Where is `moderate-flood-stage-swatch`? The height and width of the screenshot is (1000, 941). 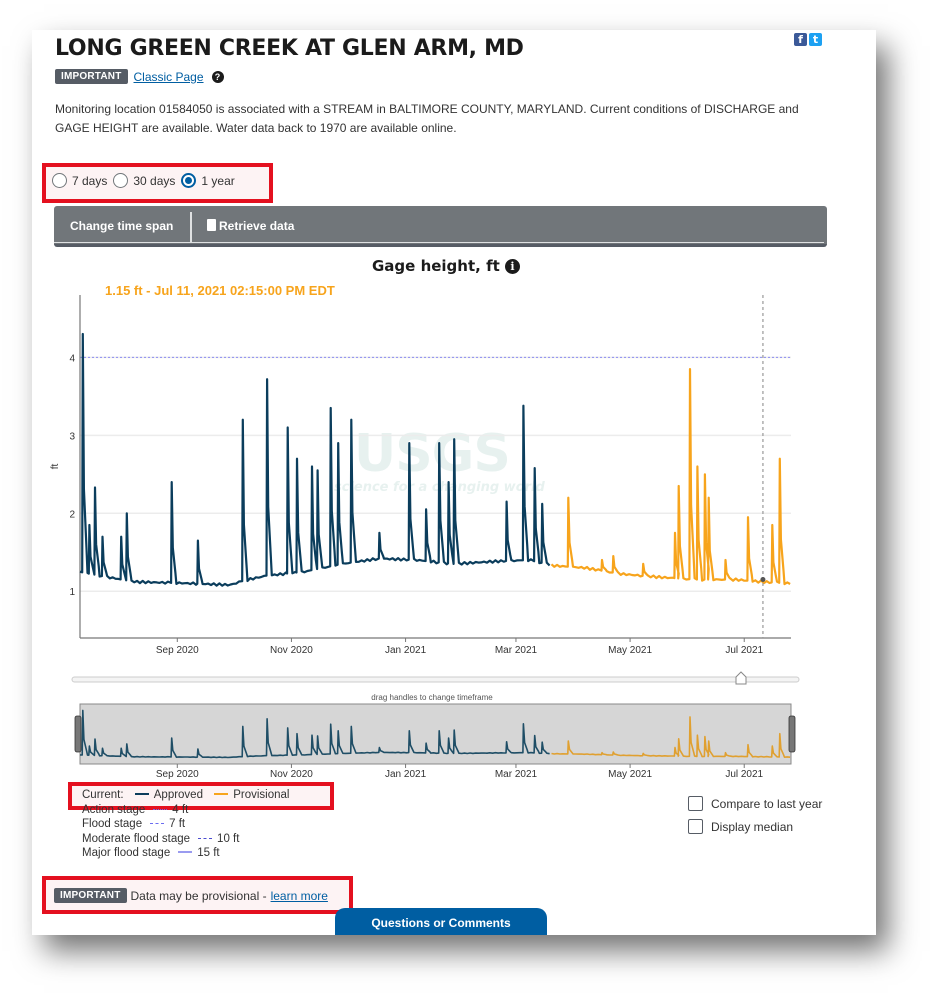
moderate-flood-stage-swatch is located at coordinates (205, 838).